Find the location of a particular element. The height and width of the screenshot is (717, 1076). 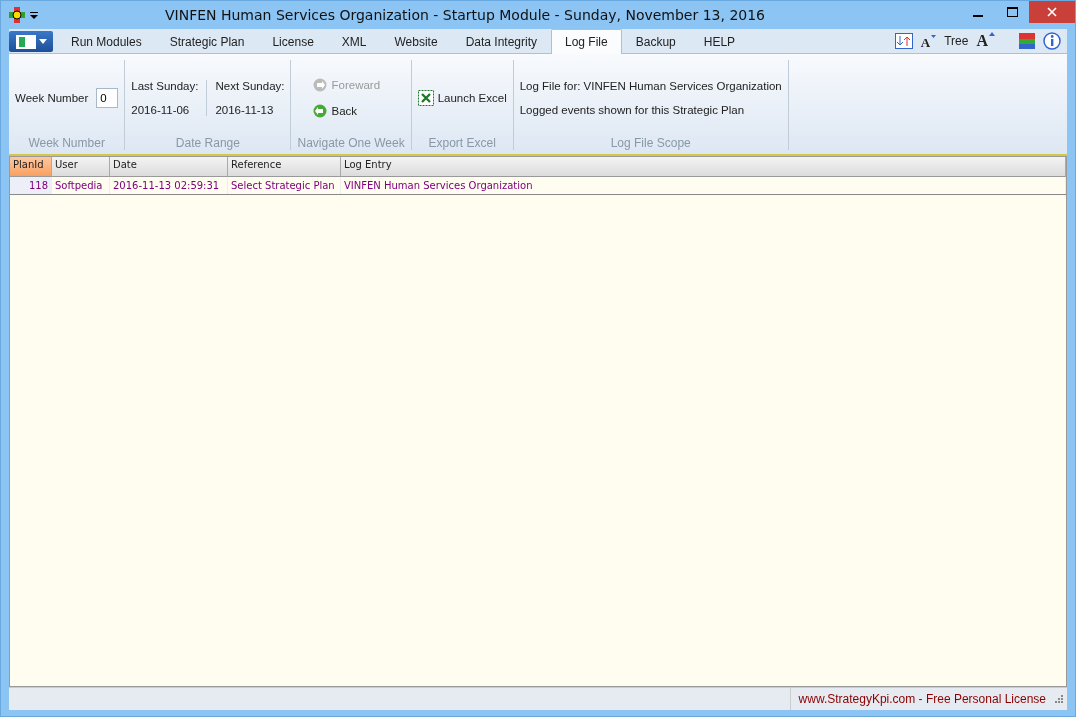

sort-arrows-icon is located at coordinates (903, 41).